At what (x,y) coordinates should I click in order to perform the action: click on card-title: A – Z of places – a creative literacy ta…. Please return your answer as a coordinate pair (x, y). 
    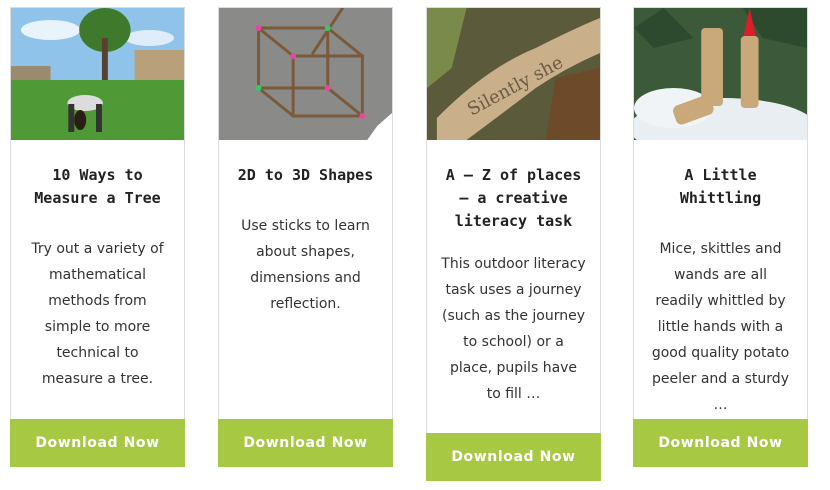
    Looking at the image, I should click on (513, 198).